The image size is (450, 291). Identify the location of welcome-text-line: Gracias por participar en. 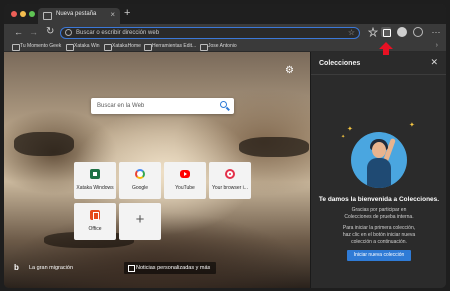
(379, 210).